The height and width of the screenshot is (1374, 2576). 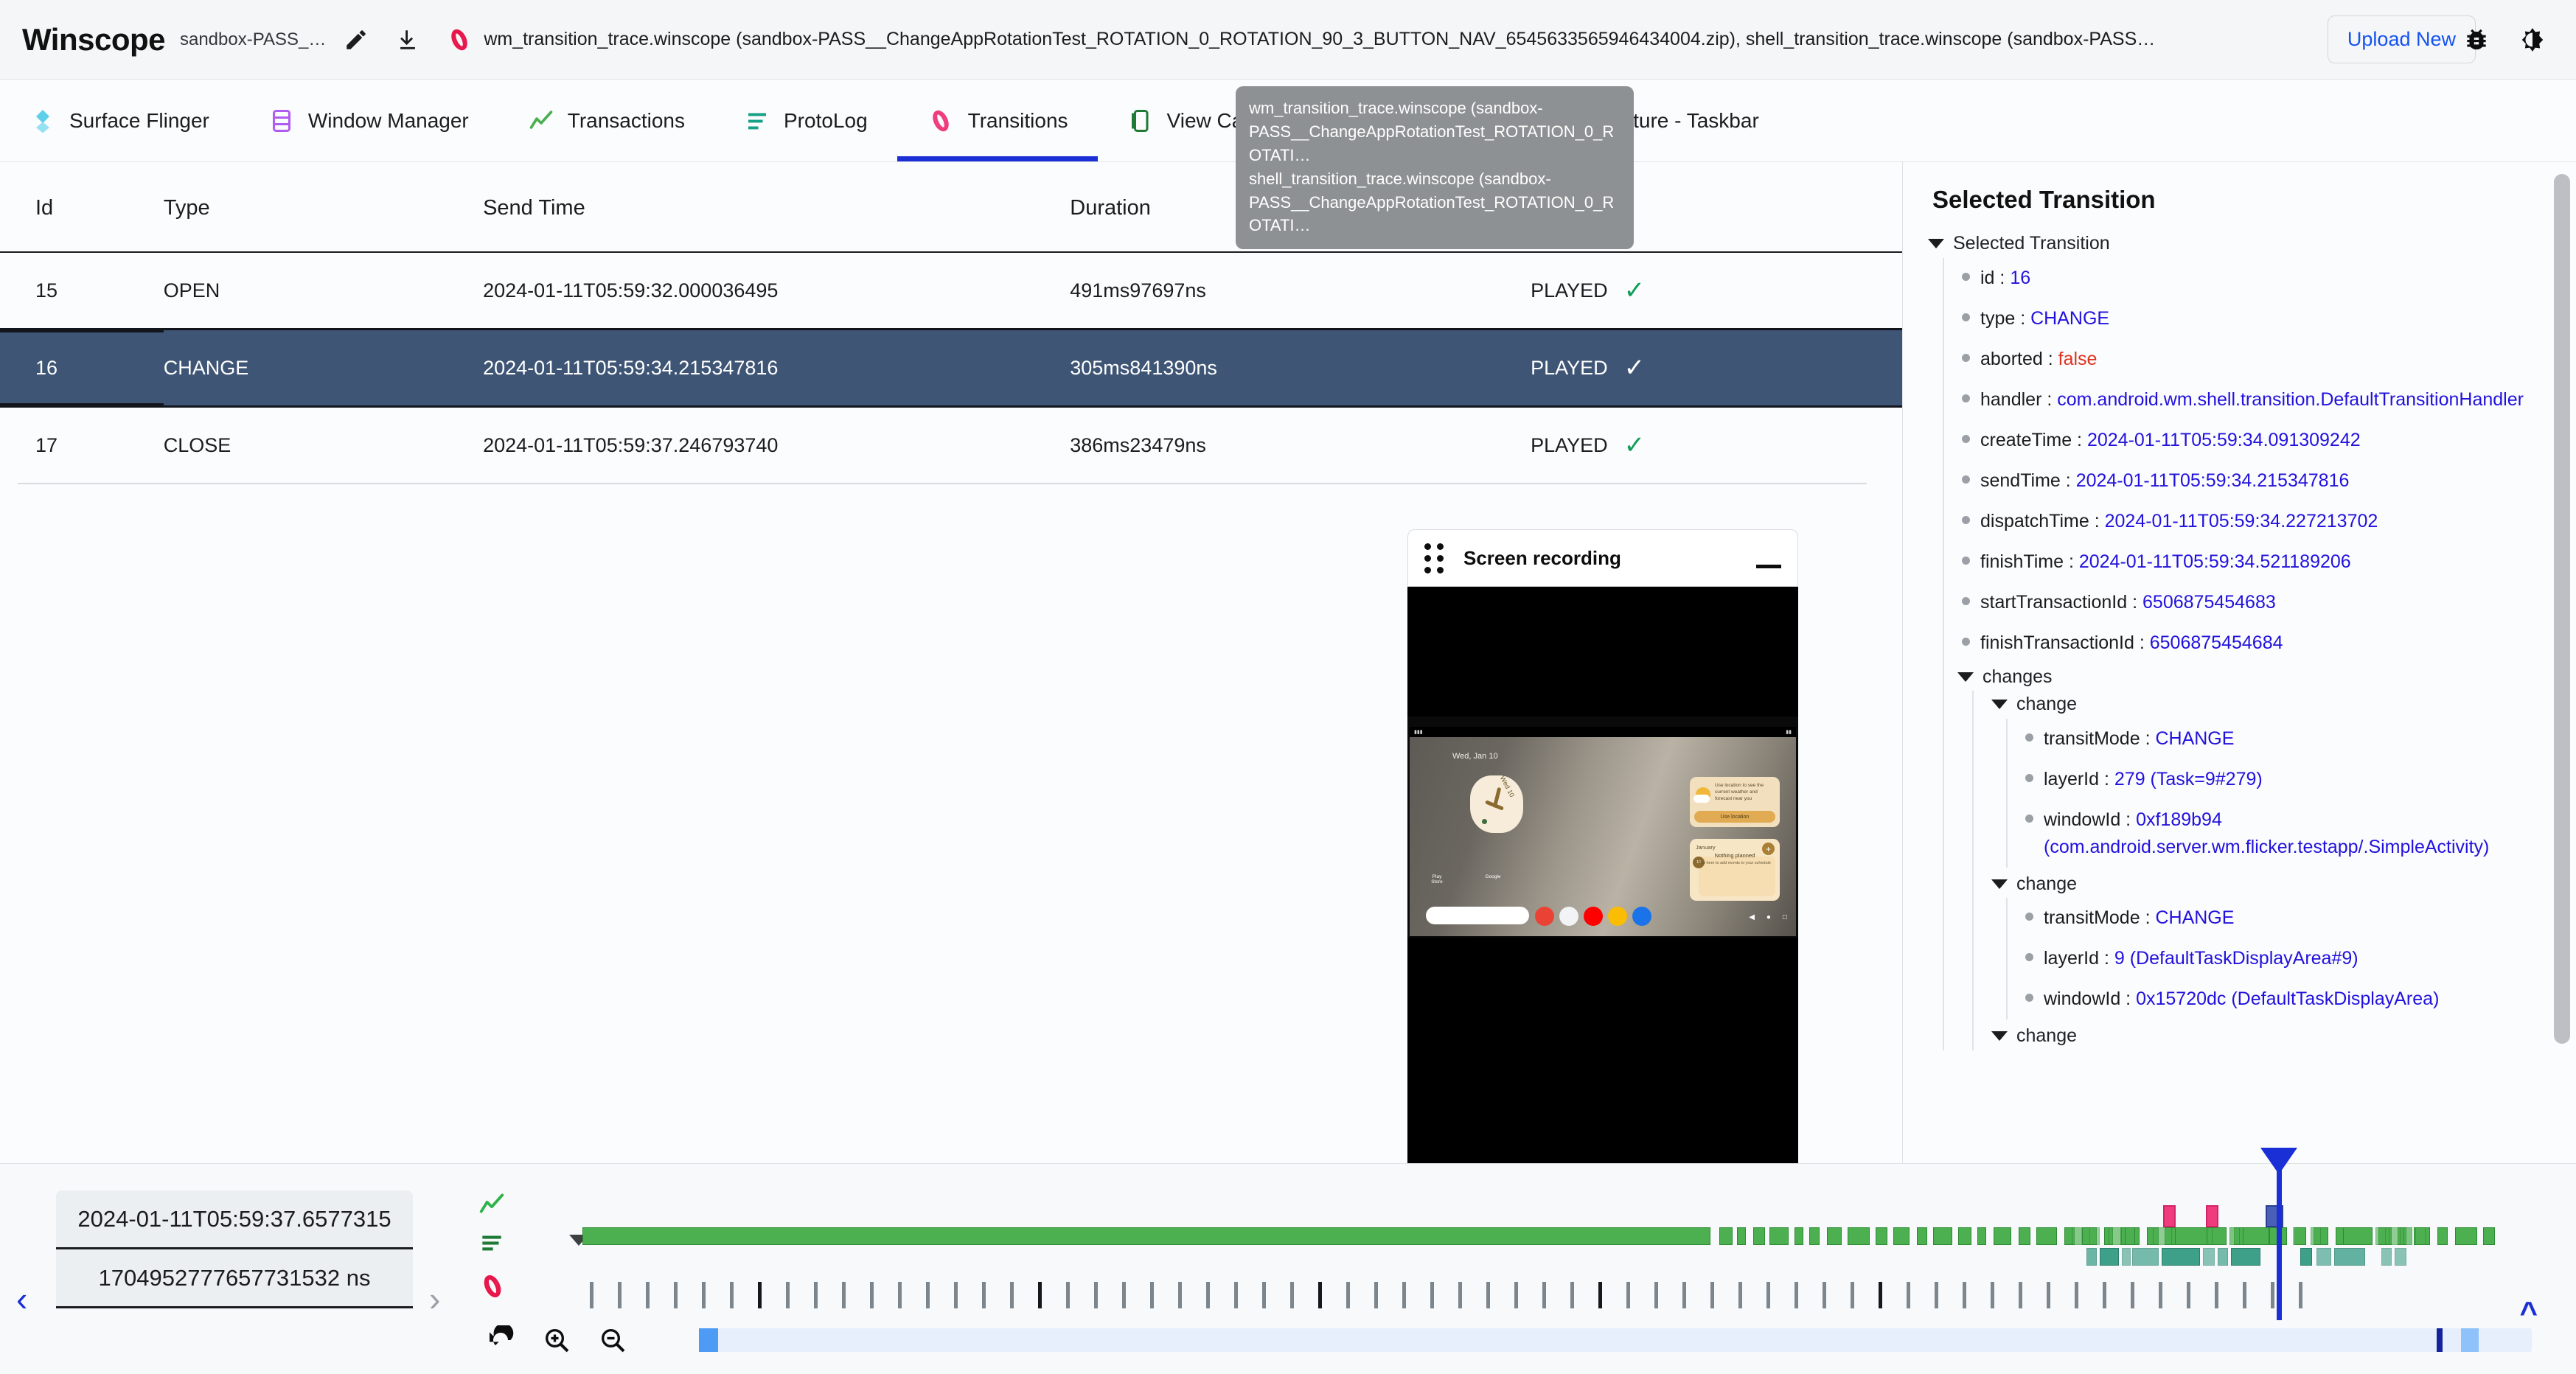 I want to click on download-icon, so click(x=408, y=39).